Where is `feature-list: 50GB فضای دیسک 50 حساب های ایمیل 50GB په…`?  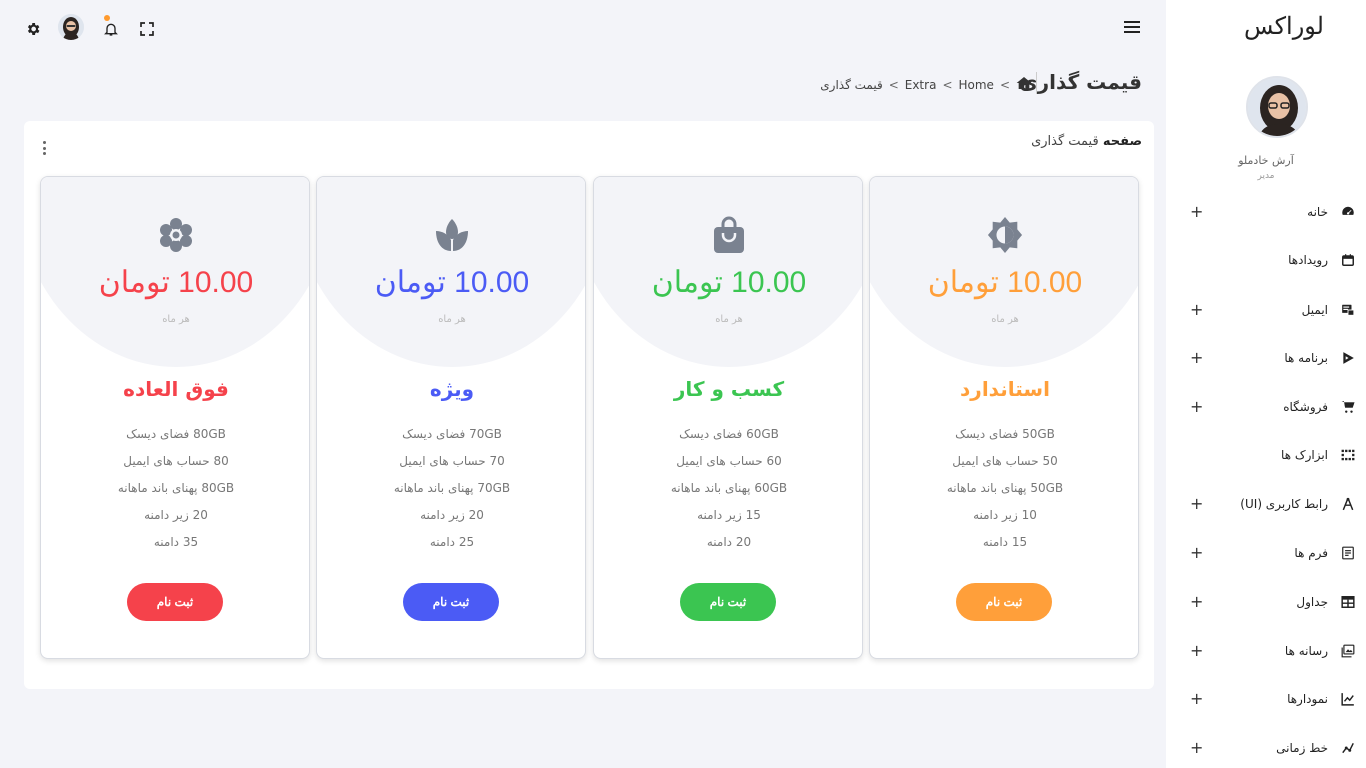 feature-list: 50GB فضای دیسک 50 حساب های ایمیل 50GB په… is located at coordinates (1004, 494).